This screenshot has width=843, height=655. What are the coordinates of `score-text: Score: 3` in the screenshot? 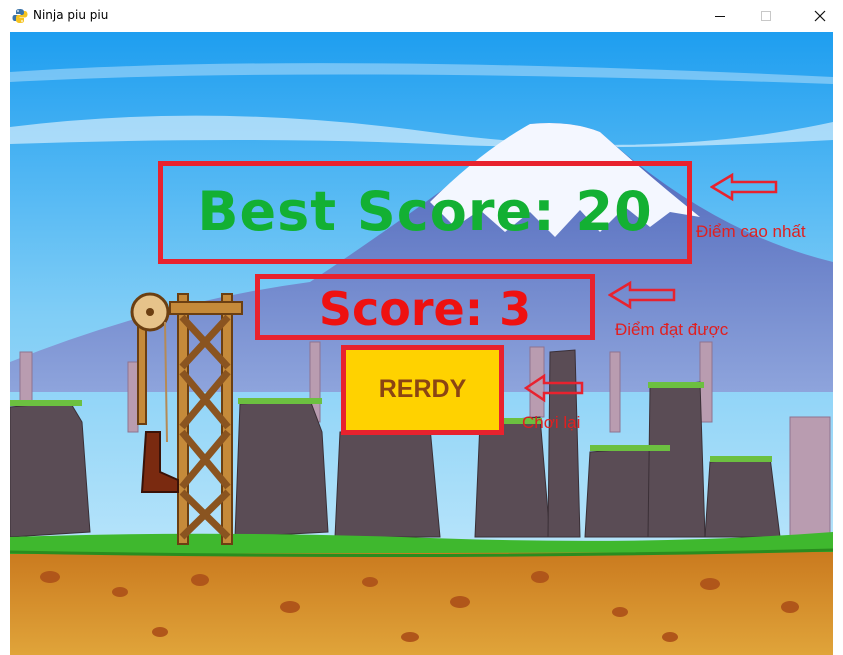 It's located at (425, 309).